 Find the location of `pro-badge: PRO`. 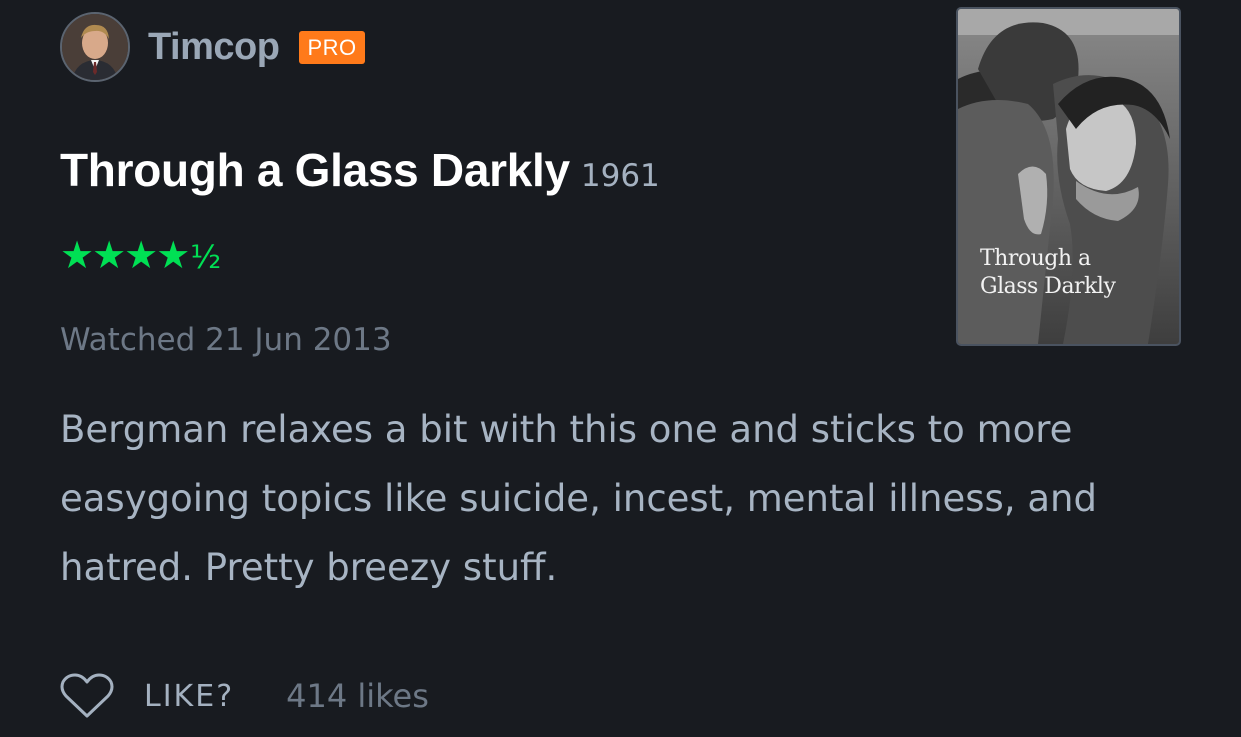

pro-badge: PRO is located at coordinates (332, 47).